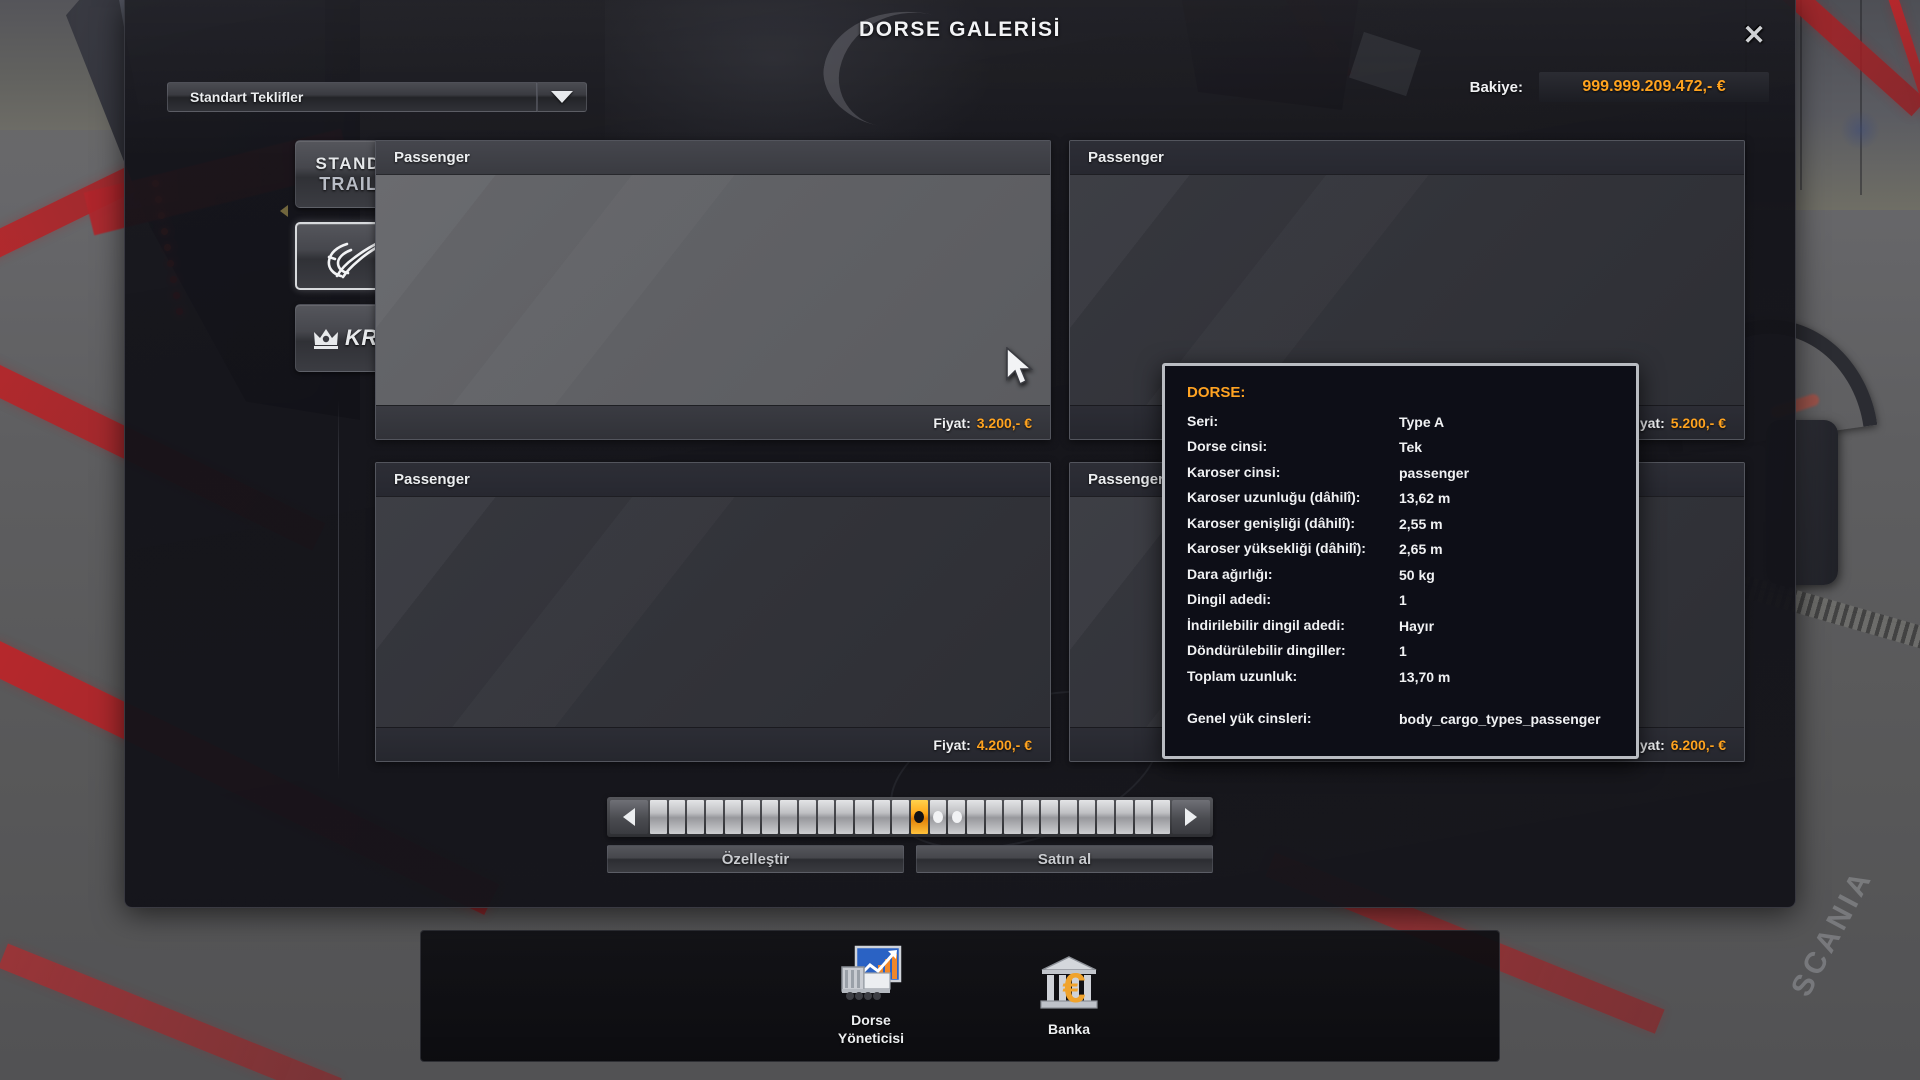 This screenshot has height=1080, width=1920. I want to click on balance-value: 999.999.209.472,- €, so click(1654, 86).